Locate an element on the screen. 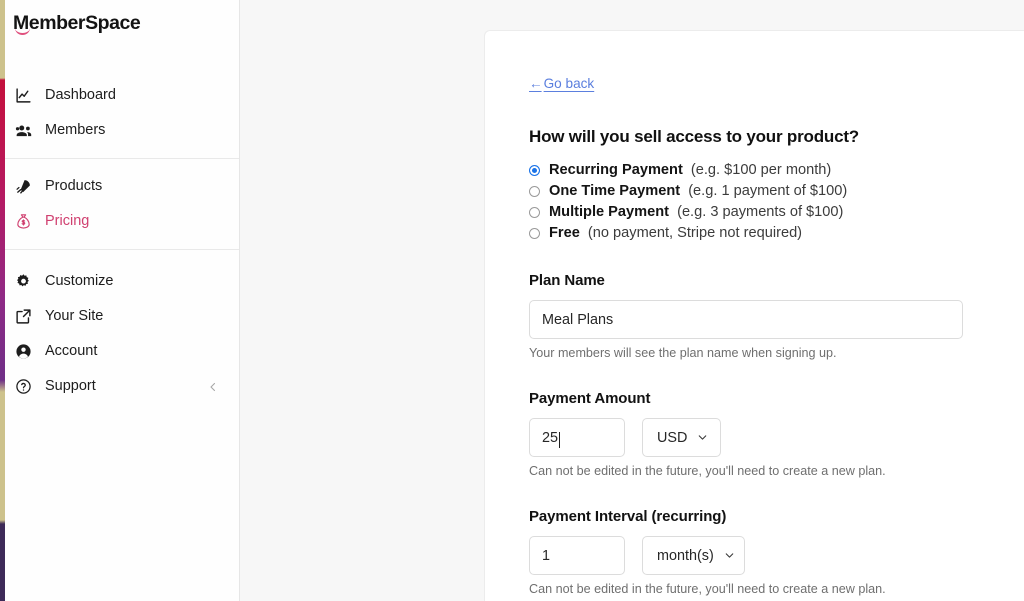  sidebar-item-members: Members is located at coordinates (119, 130).